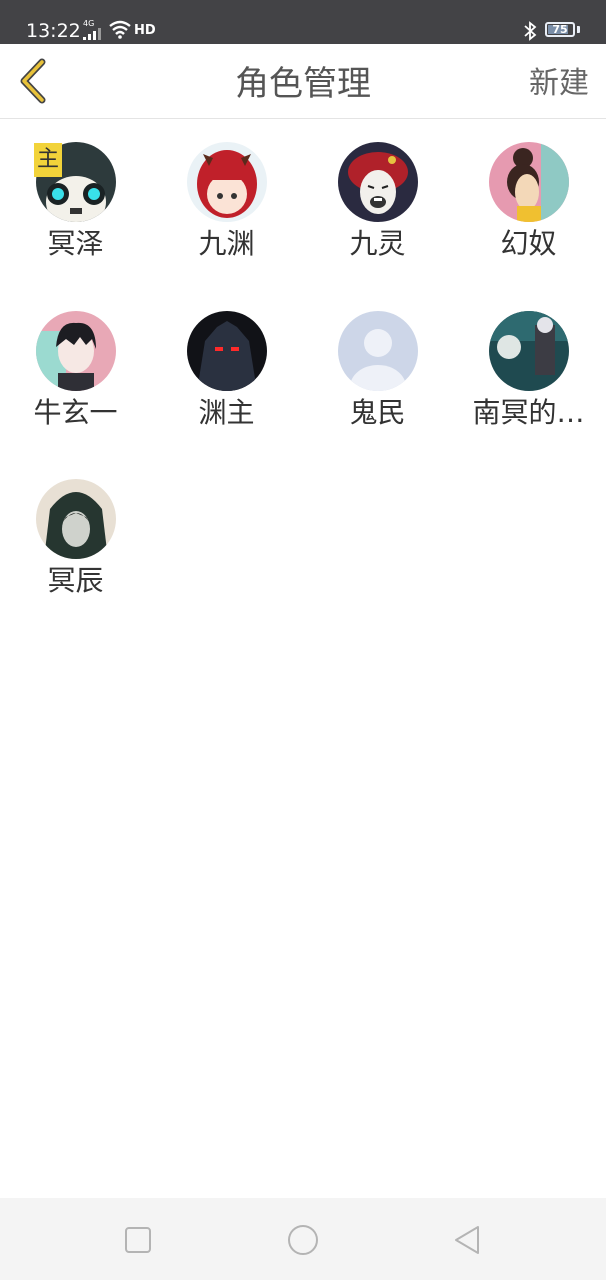 This screenshot has width=606, height=1280. What do you see at coordinates (76, 351) in the screenshot?
I see `dark-hair-boy-avatar` at bounding box center [76, 351].